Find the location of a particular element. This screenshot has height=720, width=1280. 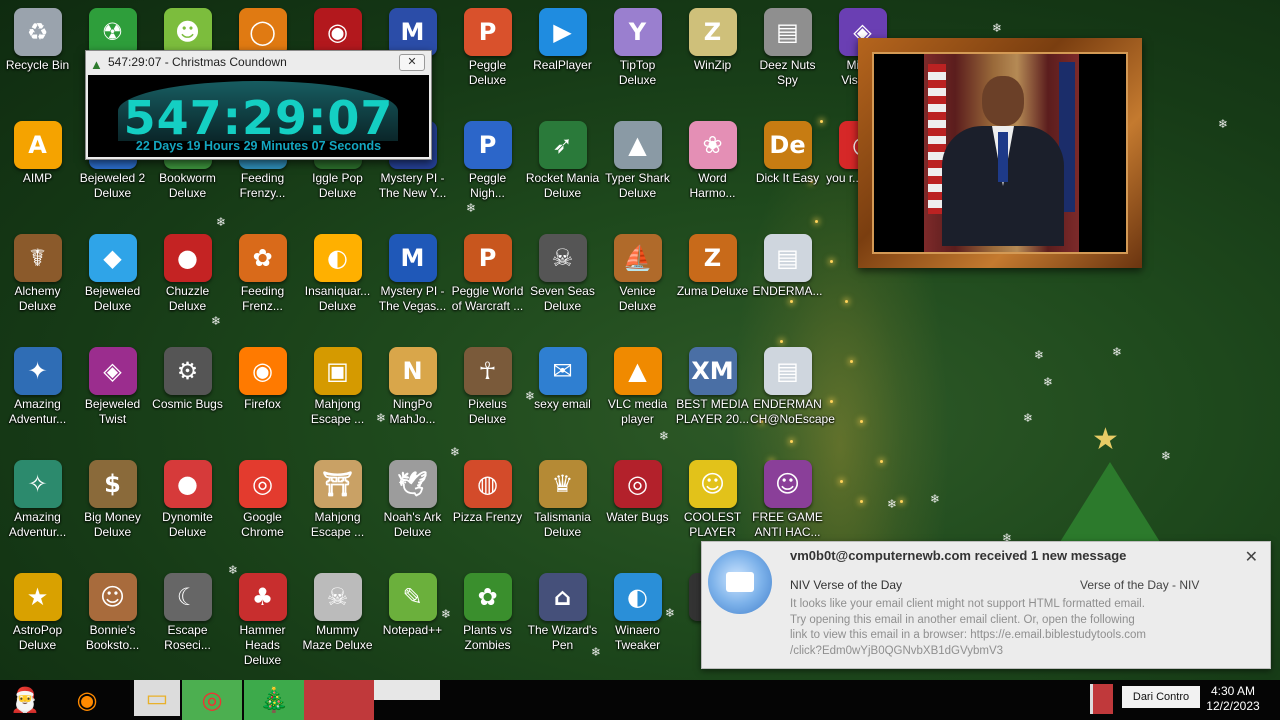

snowflake: ❄ is located at coordinates (1117, 352).